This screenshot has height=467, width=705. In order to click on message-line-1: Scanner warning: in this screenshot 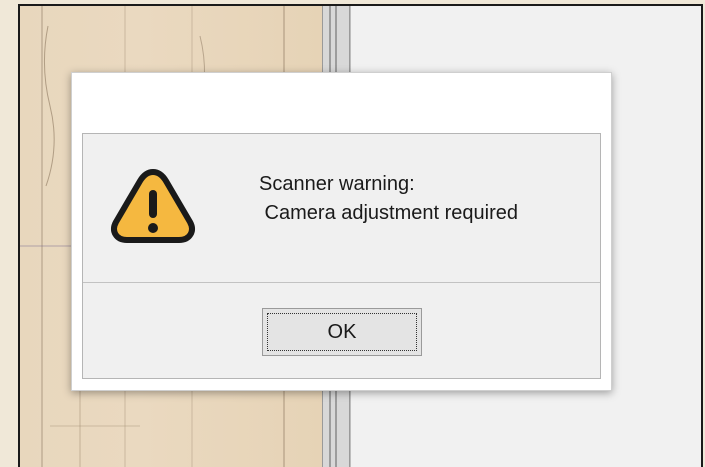, I will do `click(337, 184)`.